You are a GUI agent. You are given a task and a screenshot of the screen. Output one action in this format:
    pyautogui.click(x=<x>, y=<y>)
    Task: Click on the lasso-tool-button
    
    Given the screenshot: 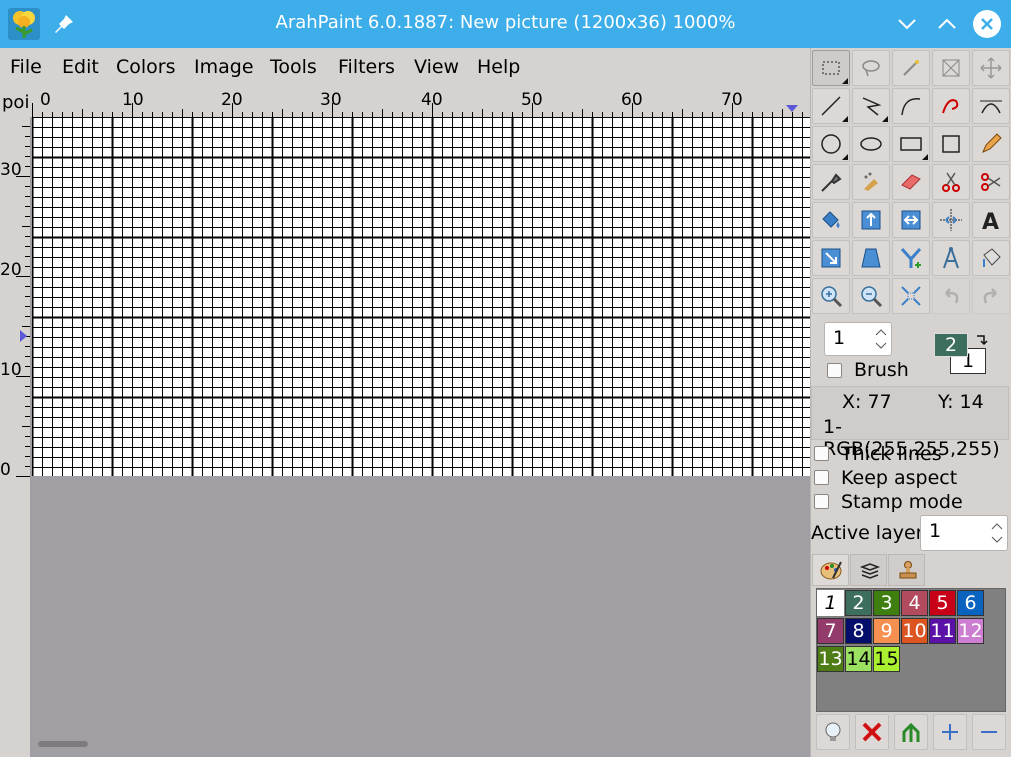 What is the action you would take?
    pyautogui.click(x=871, y=68)
    